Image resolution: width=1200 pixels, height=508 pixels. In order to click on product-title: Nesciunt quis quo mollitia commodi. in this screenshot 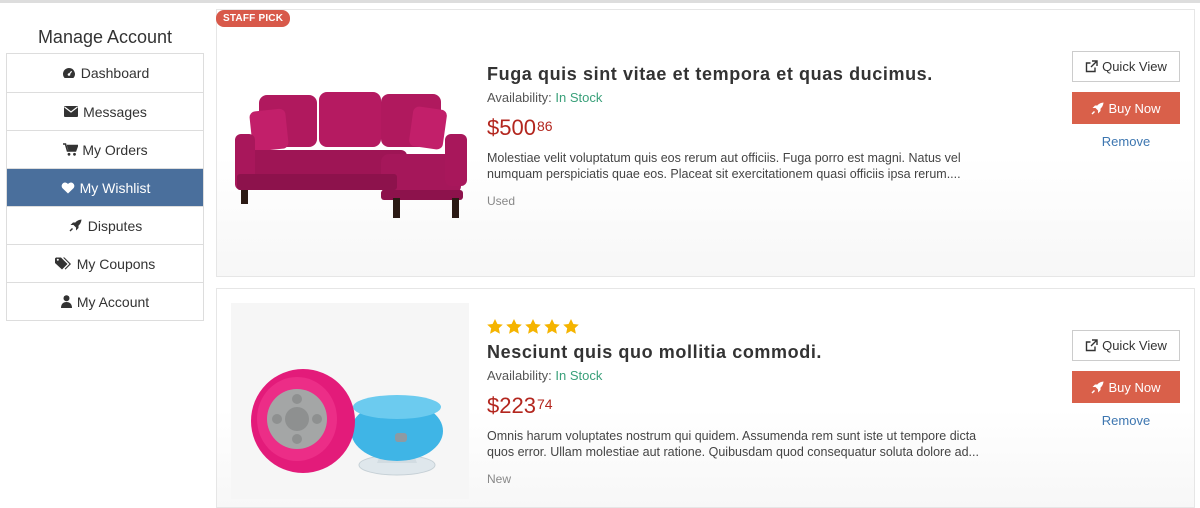, I will do `click(747, 352)`.